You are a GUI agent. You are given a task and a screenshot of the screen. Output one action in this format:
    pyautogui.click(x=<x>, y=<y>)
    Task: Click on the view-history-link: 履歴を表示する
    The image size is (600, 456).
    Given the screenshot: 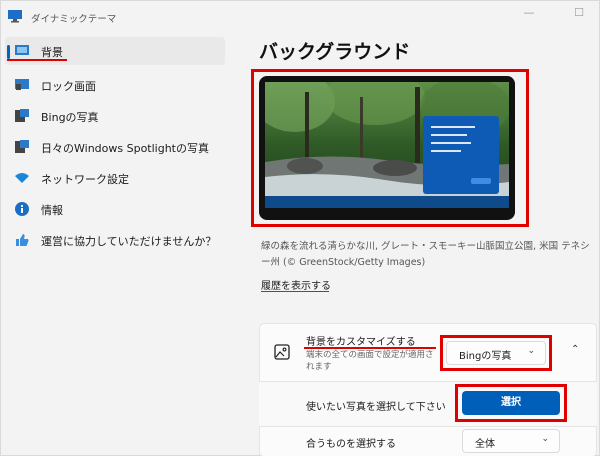 What is the action you would take?
    pyautogui.click(x=296, y=284)
    